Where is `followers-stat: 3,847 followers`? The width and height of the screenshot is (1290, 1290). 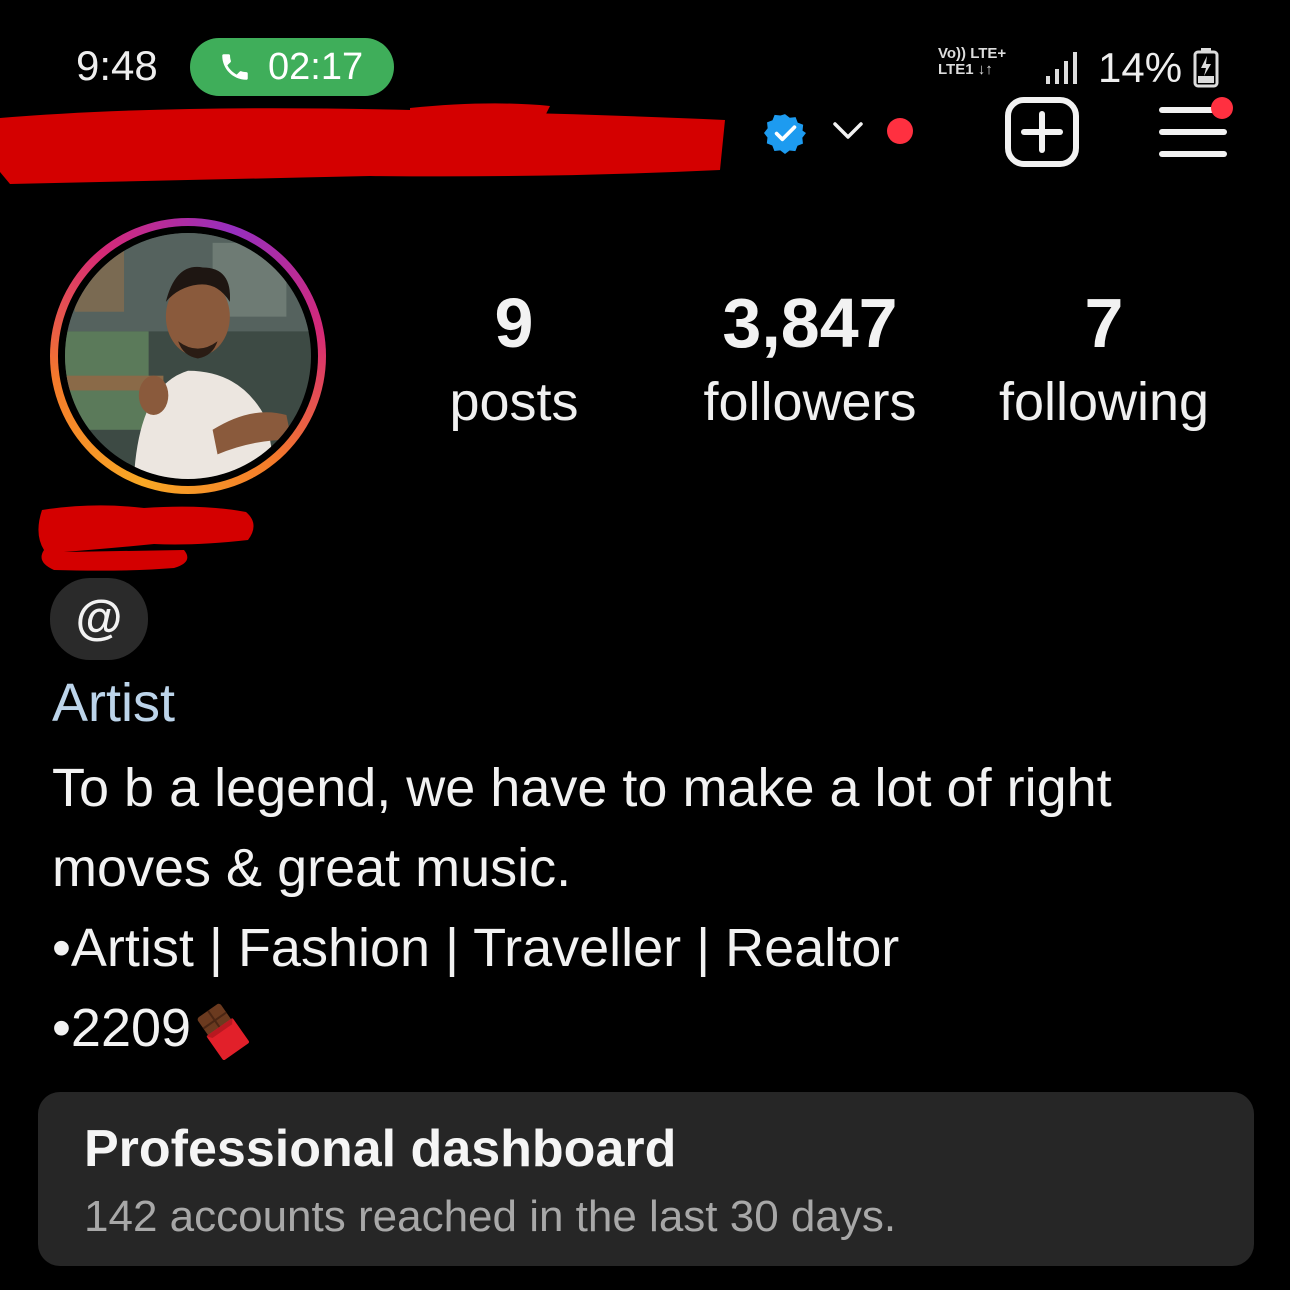 followers-stat: 3,847 followers is located at coordinates (810, 359).